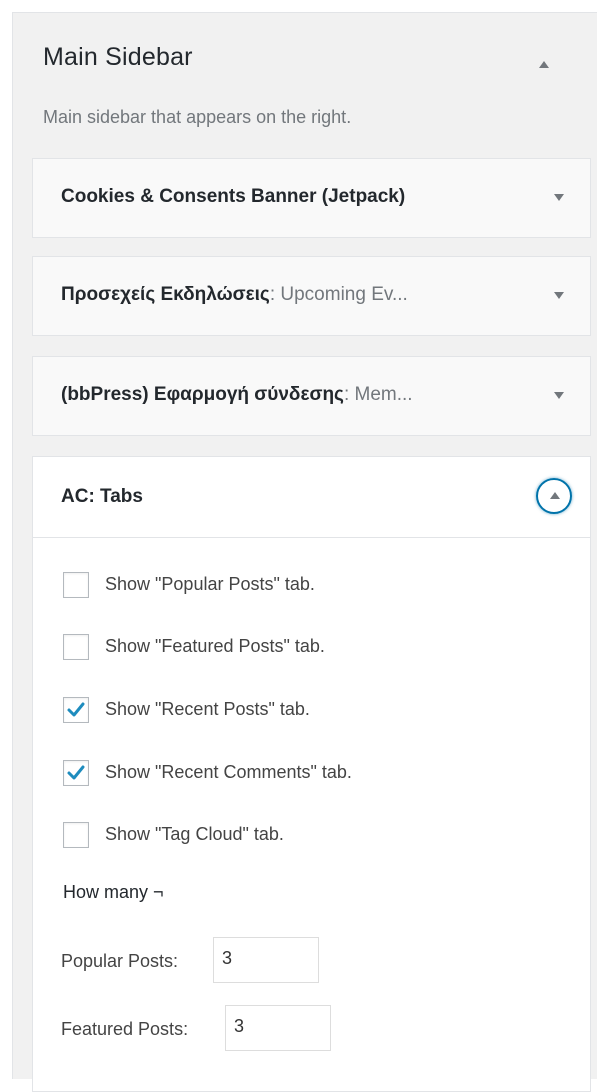  What do you see at coordinates (278, 1028) in the screenshot?
I see `featured-posts-count-input: 3` at bounding box center [278, 1028].